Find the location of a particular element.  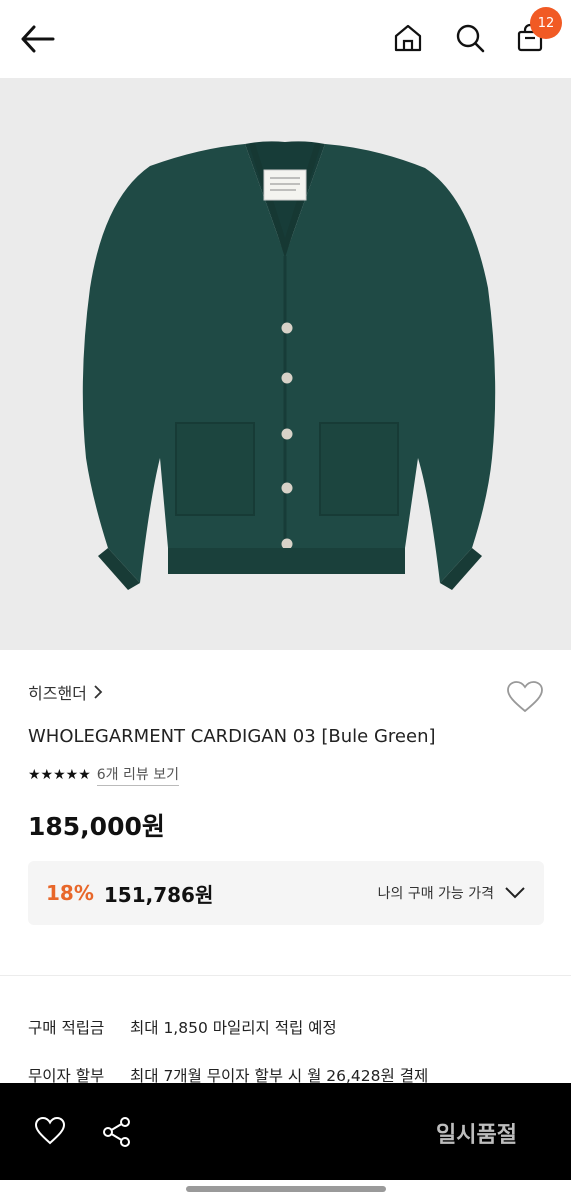

top-navigation-bar: 12 is located at coordinates (285, 39).